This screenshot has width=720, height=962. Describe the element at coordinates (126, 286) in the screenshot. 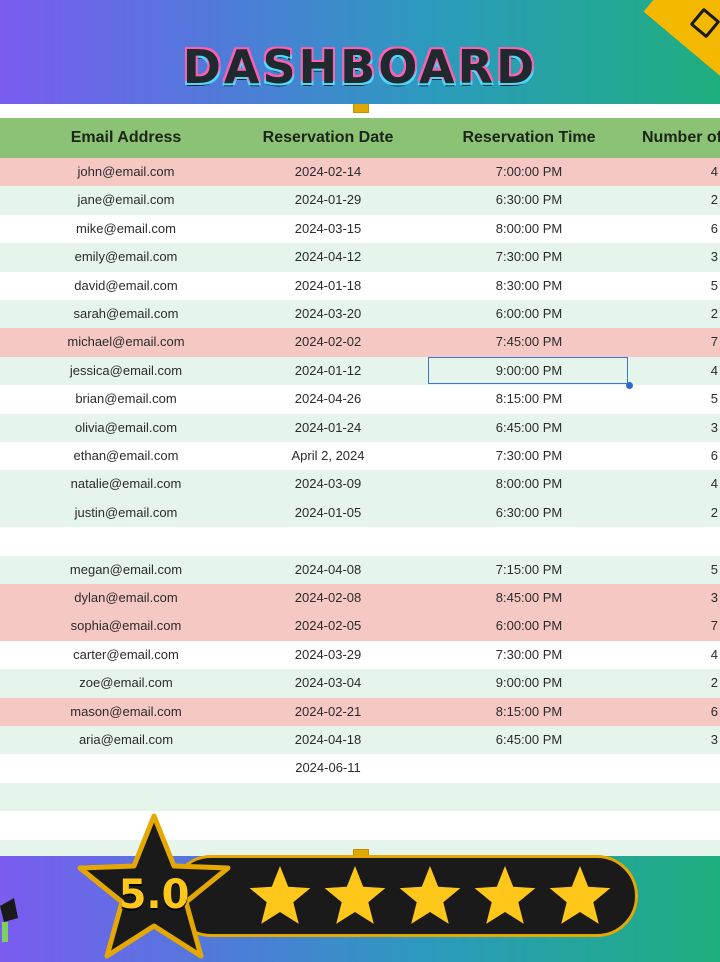

I see `cell-email: david@email.com` at that location.